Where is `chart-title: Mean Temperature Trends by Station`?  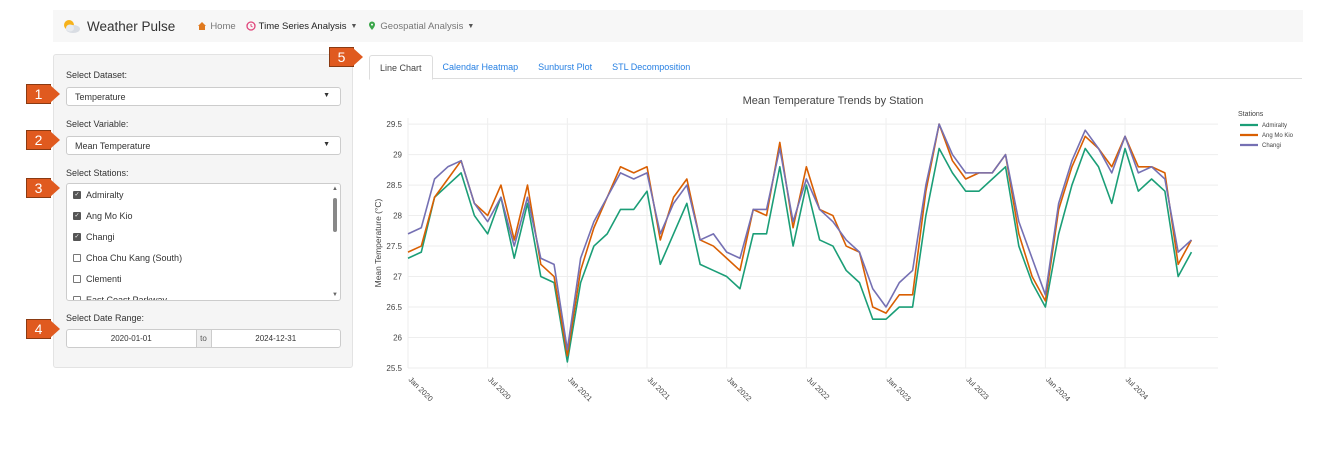
chart-title: Mean Temperature Trends by Station is located at coordinates (833, 101).